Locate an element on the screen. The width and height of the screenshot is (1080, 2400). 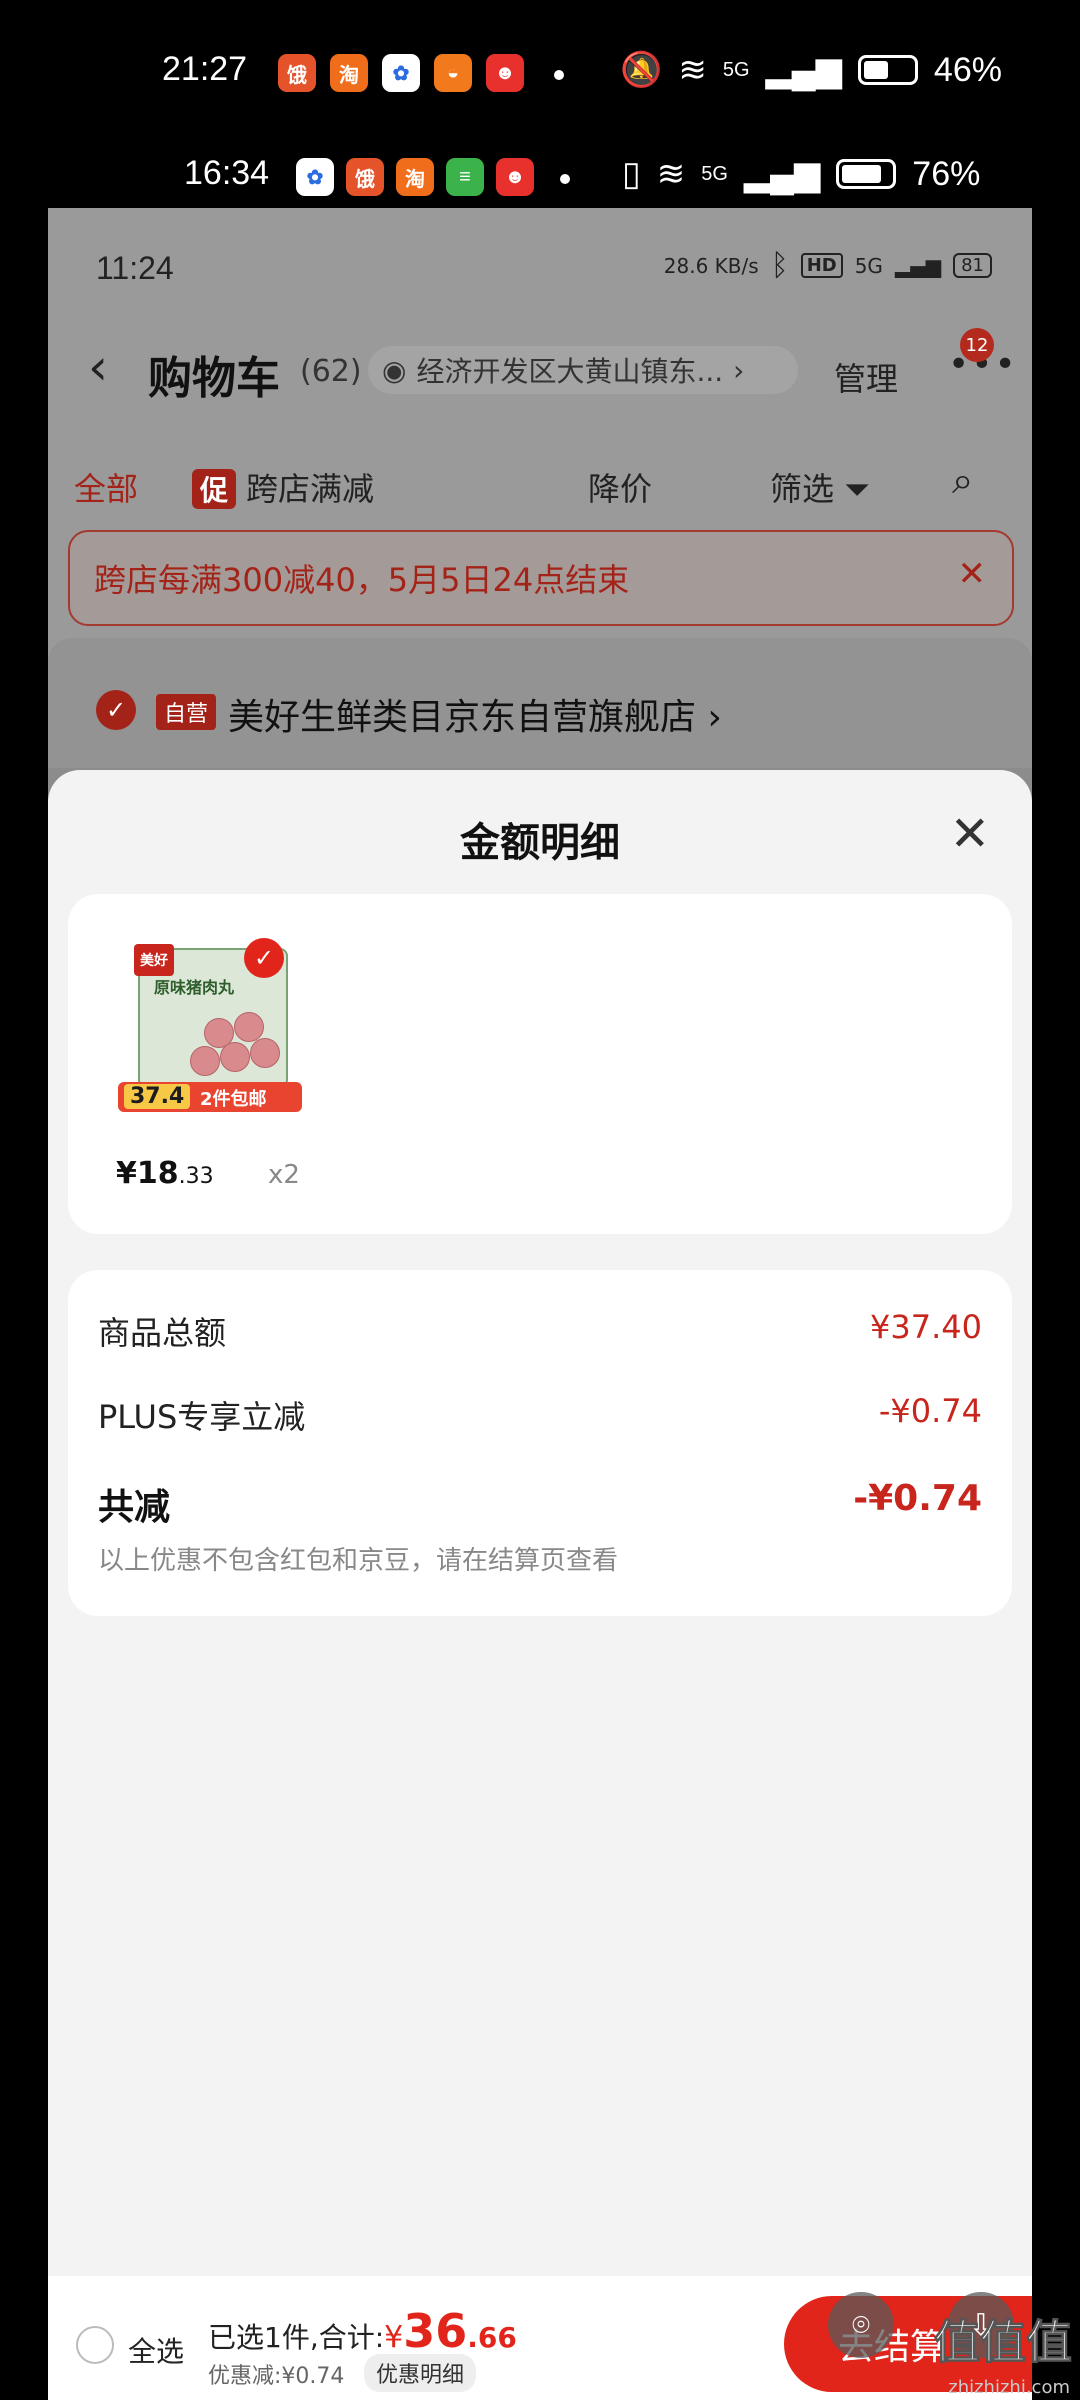
tab-filter-label: 筛选 is located at coordinates (802, 489).